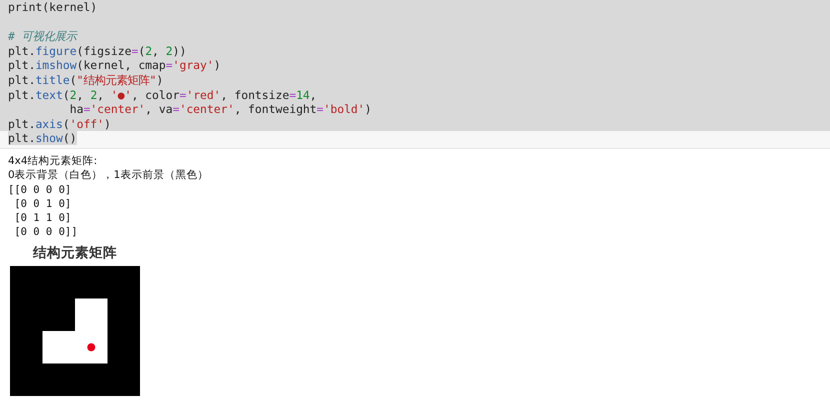 Image resolution: width=830 pixels, height=408 pixels. Describe the element at coordinates (75, 253) in the screenshot. I see `plot-title: 结构元素矩阵` at that location.